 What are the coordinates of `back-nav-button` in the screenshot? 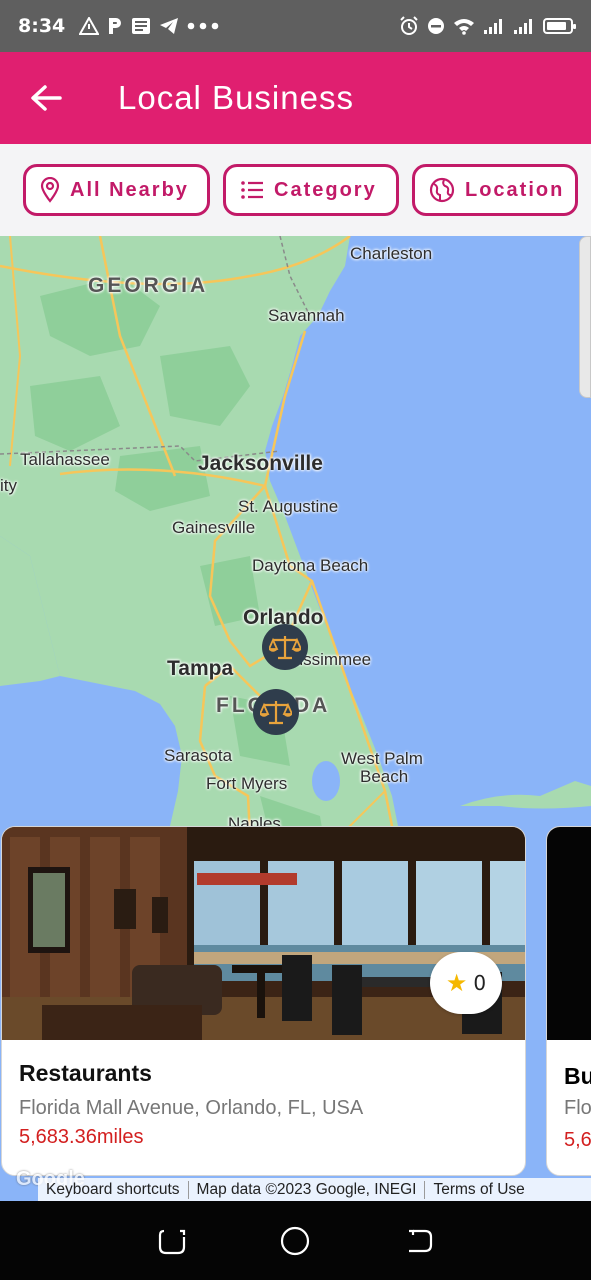 It's located at (419, 1241).